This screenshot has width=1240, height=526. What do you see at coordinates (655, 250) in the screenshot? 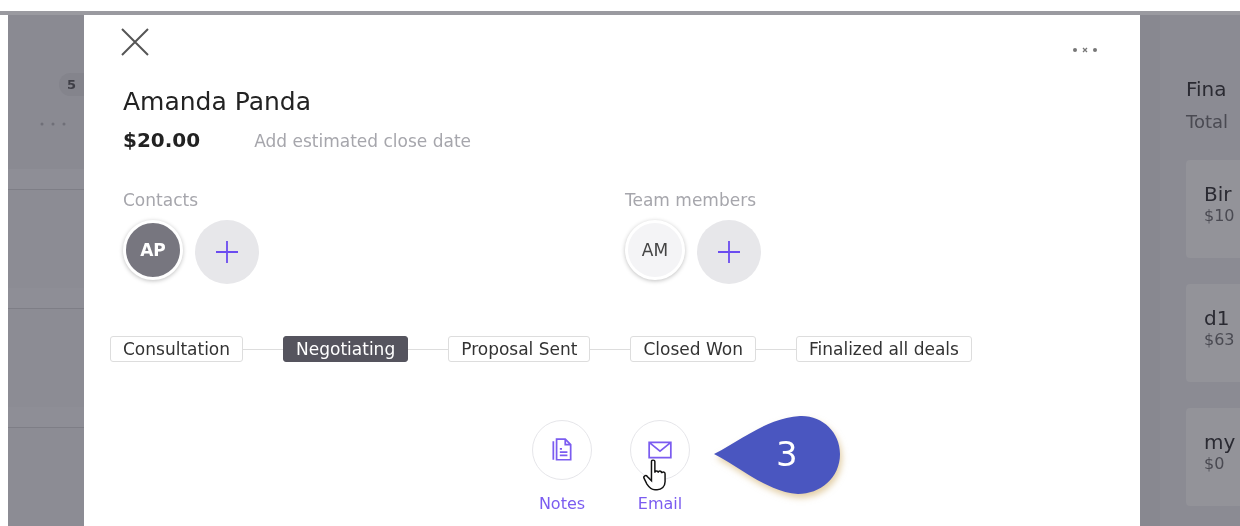
I see `avatar: AM` at bounding box center [655, 250].